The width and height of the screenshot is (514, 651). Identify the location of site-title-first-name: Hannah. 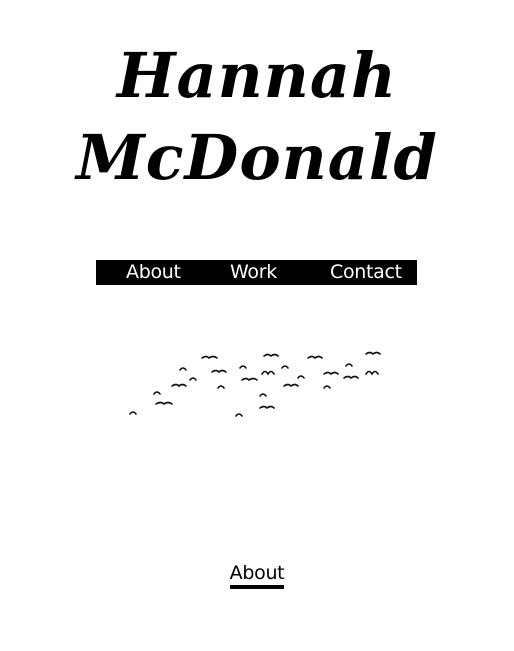
(257, 75).